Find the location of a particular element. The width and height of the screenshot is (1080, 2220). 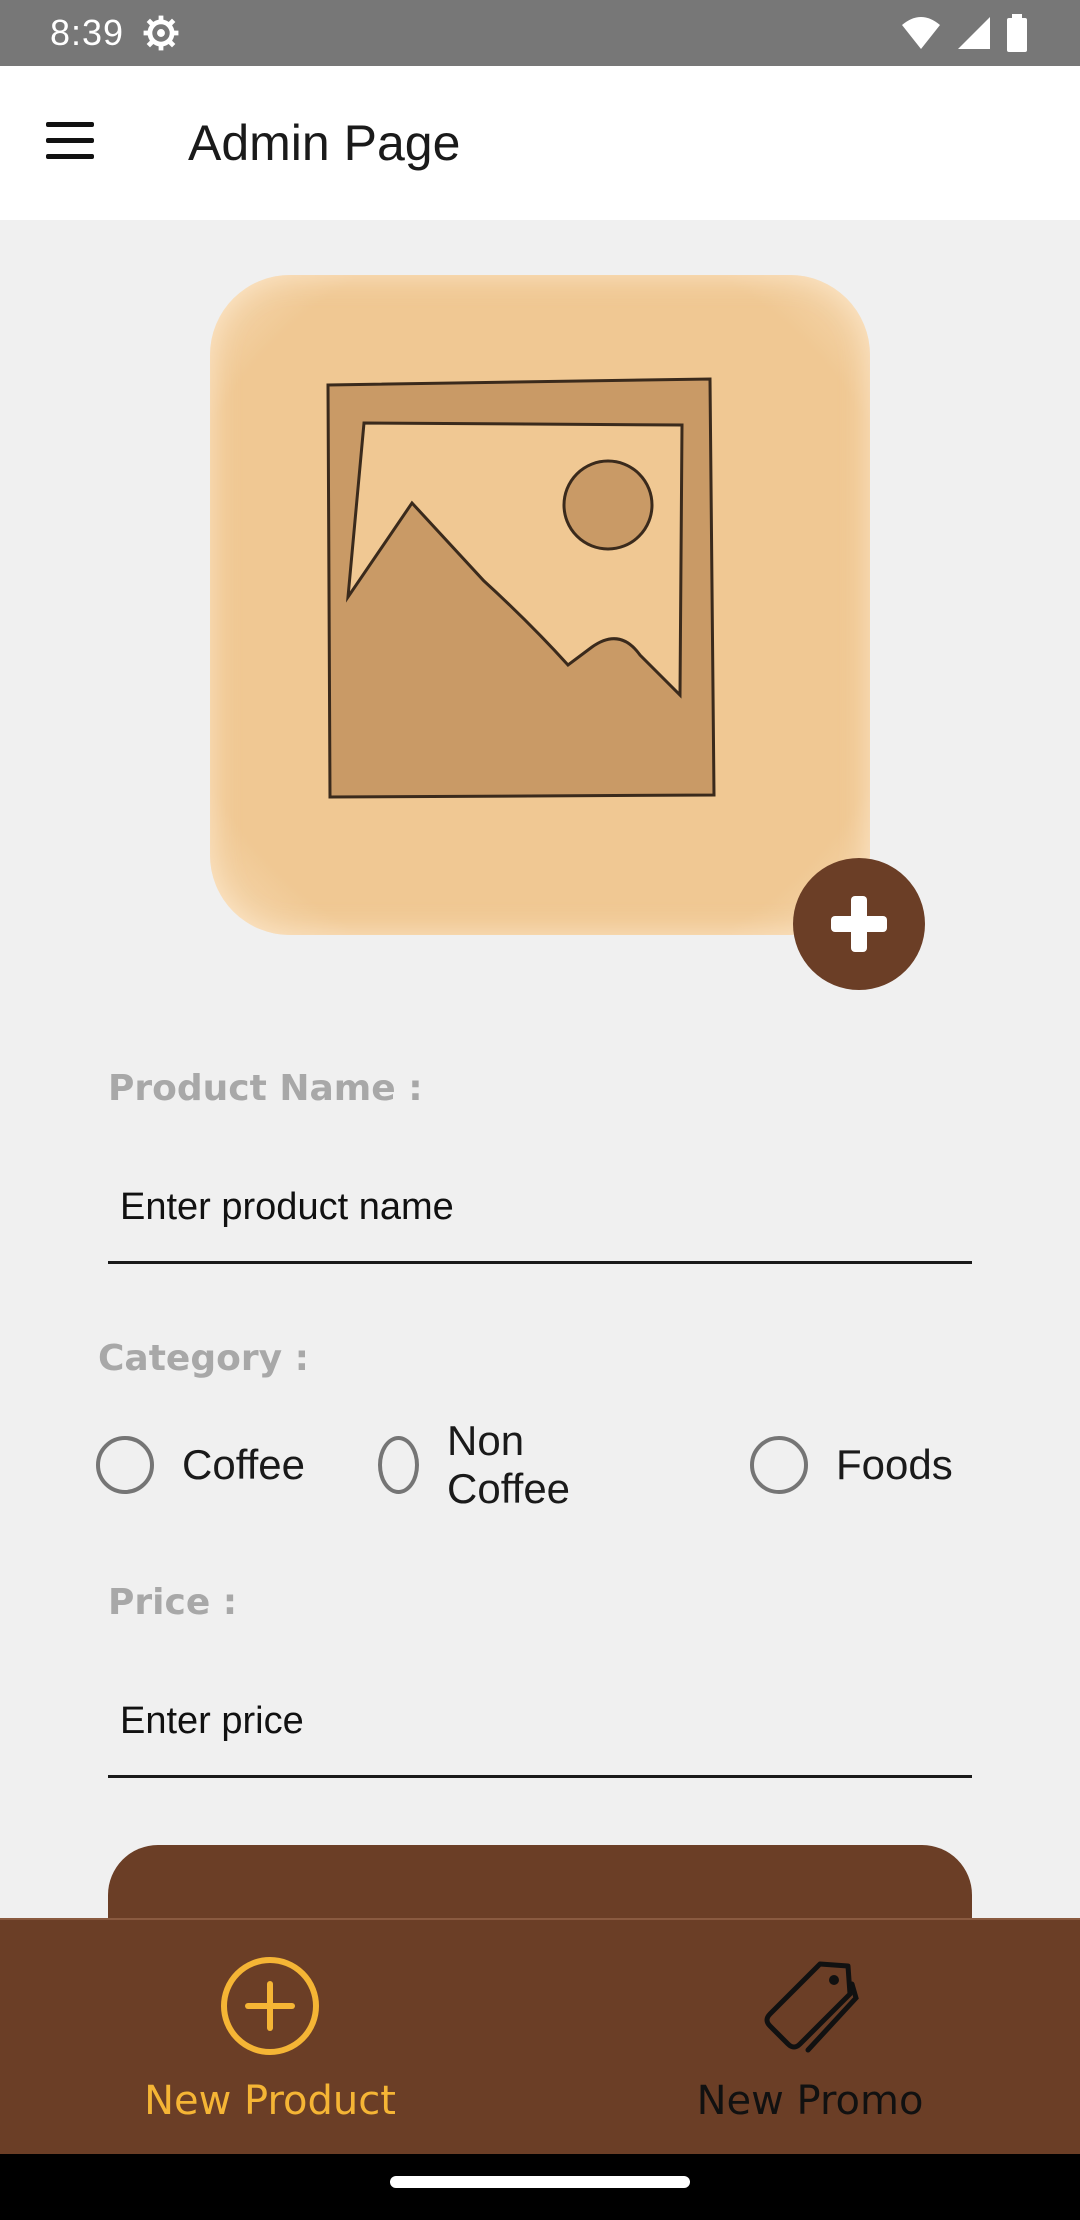

category-radio-foods: Foods is located at coordinates (851, 1465).